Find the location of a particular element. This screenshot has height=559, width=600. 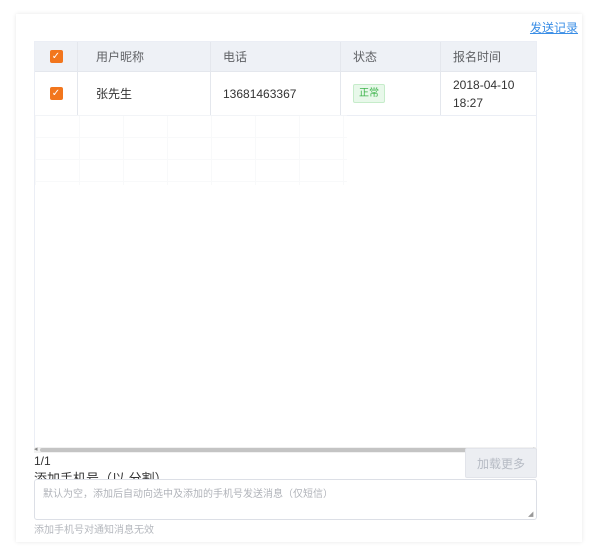

header-checkbox-cell: ✓ is located at coordinates (56, 56).